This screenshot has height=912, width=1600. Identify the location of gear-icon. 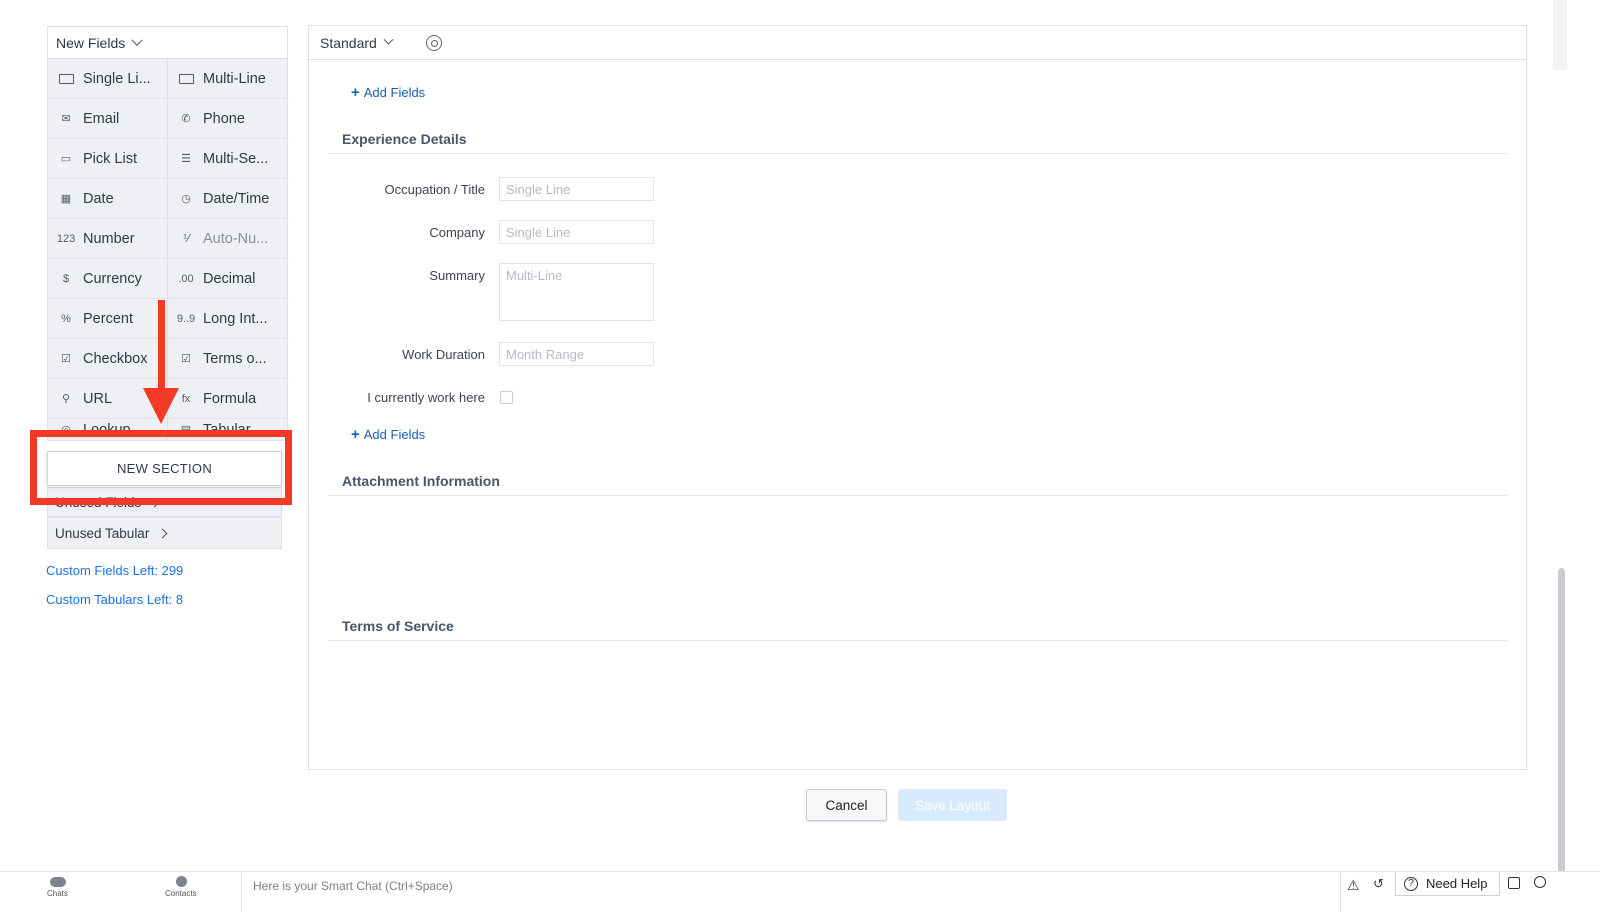
(433, 42).